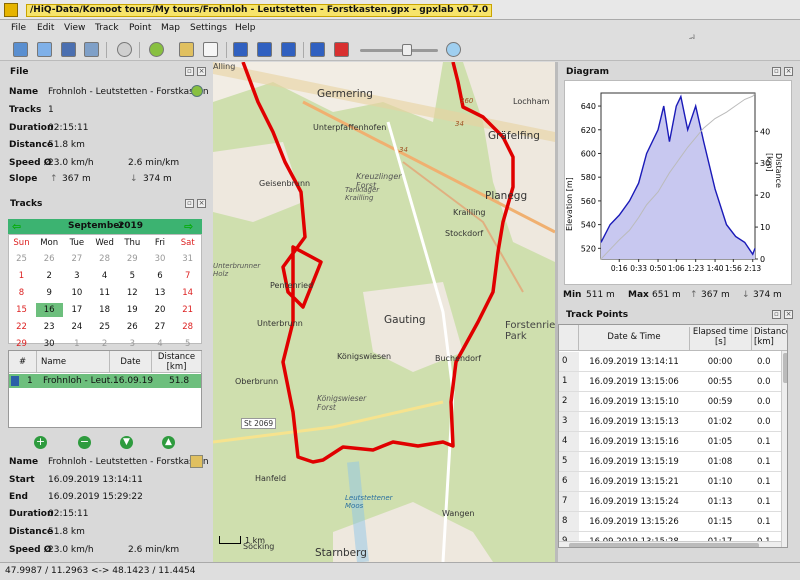  What do you see at coordinates (187, 276) in the screenshot?
I see `calendar-day: 7` at bounding box center [187, 276].